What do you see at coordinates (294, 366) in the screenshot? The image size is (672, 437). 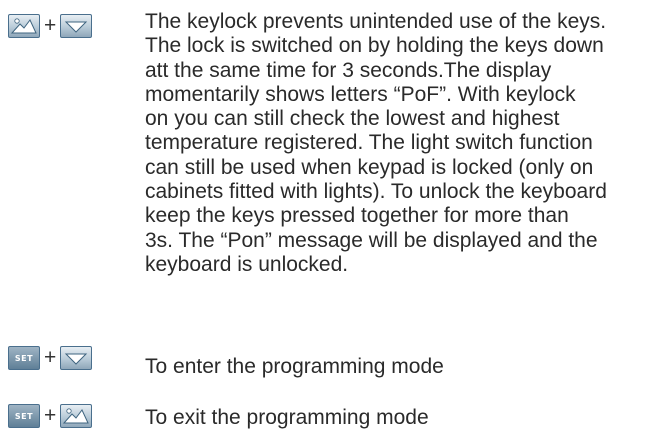 I see `enter-programming-text: To enter the programming mode` at bounding box center [294, 366].